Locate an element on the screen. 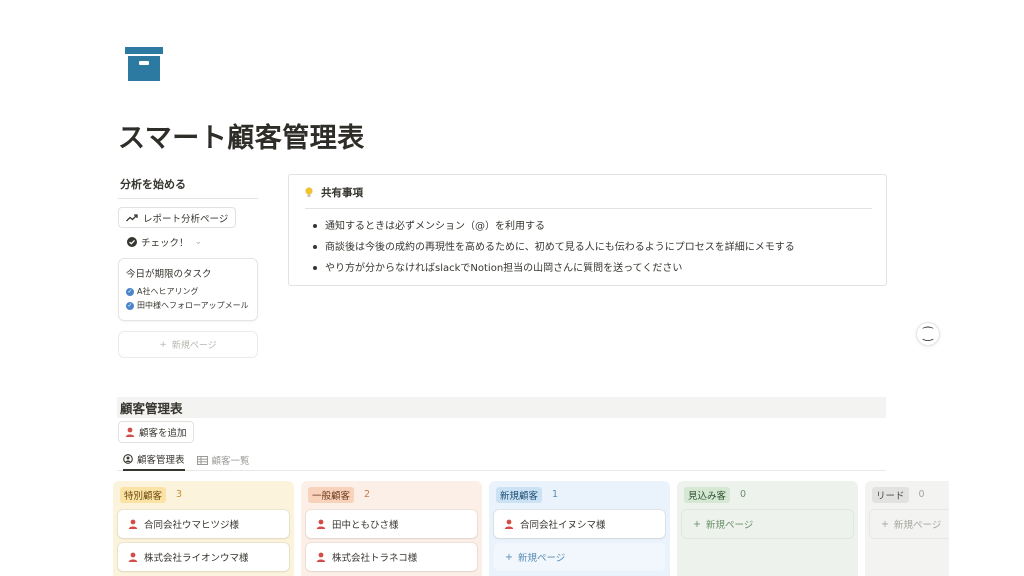 The width and height of the screenshot is (1024, 576). tab-table-view: 顧客一覧 is located at coordinates (223, 460).